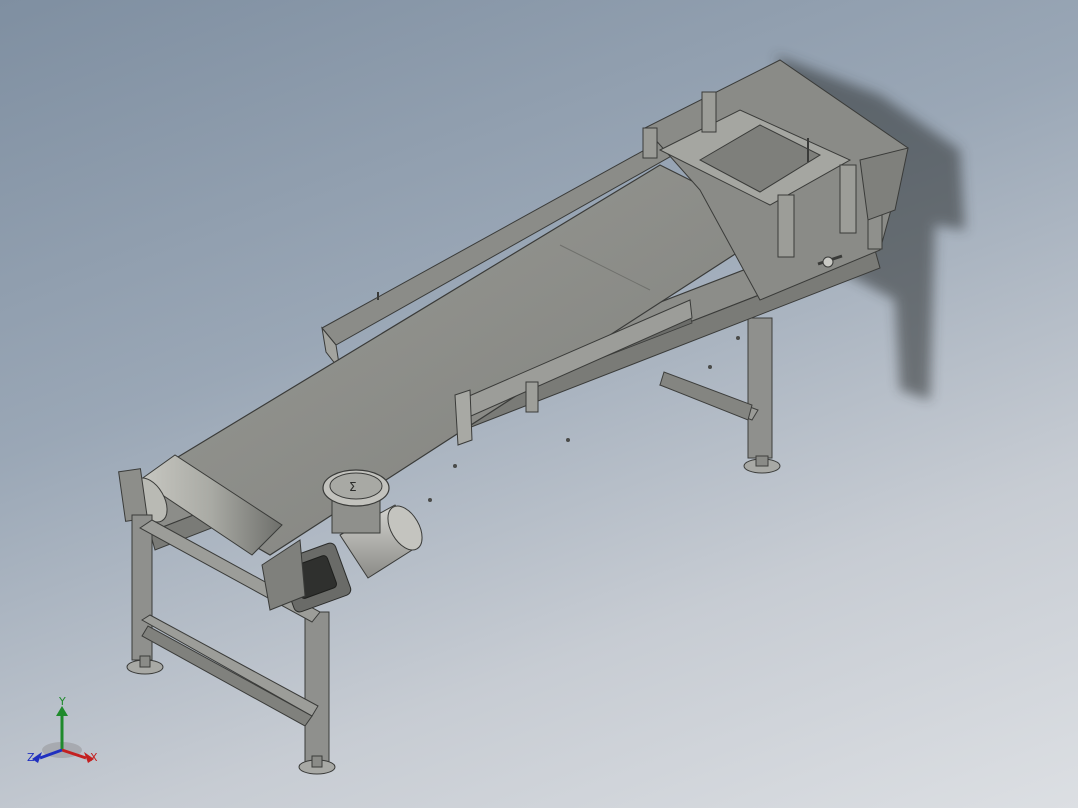  What do you see at coordinates (94, 757) in the screenshot?
I see `axis-x-label: X` at bounding box center [94, 757].